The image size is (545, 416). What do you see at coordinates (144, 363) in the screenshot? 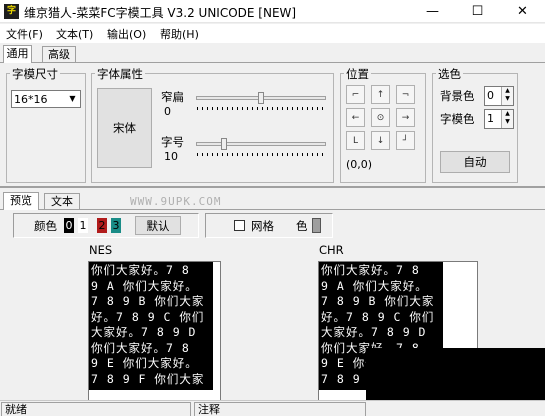
I see `nes-preview-line-6: 9 E 你们大家好。` at bounding box center [144, 363].